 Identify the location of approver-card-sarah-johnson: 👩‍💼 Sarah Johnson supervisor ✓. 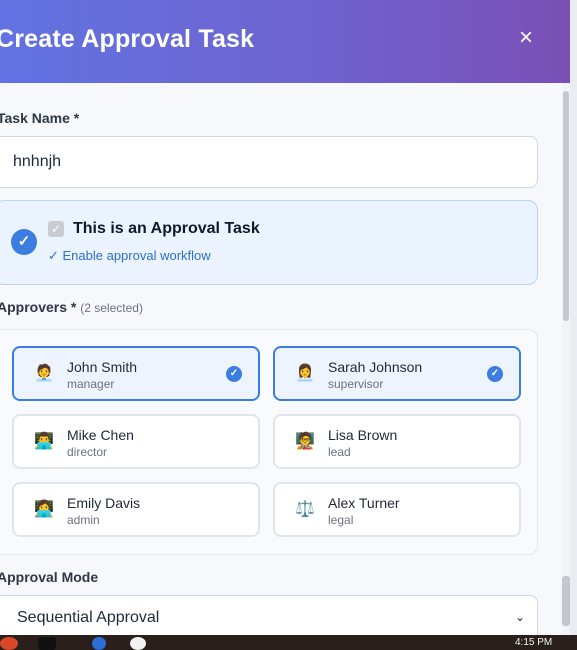
(397, 373).